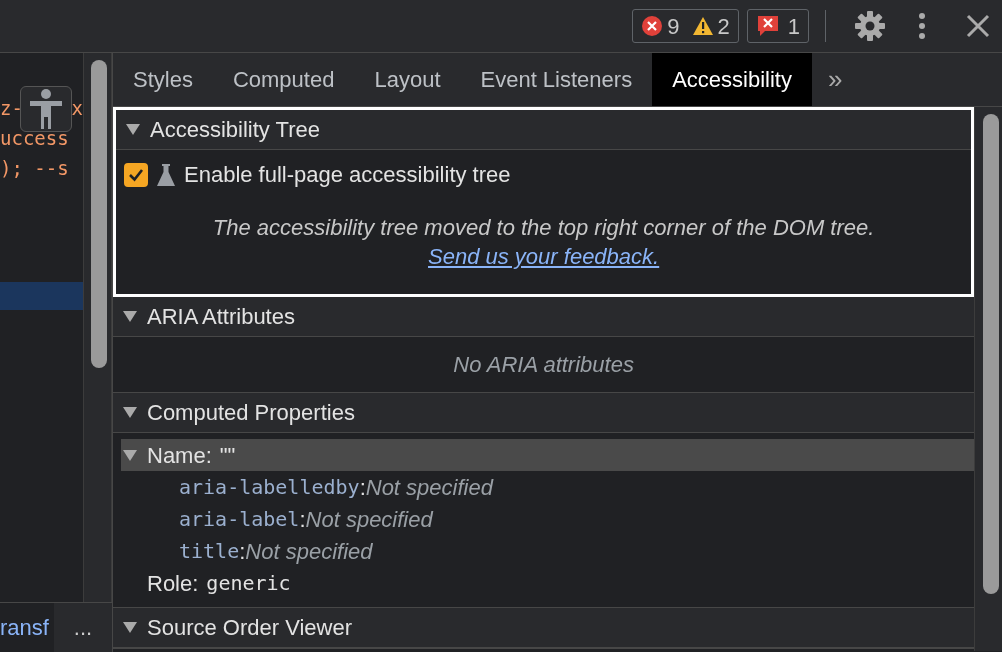 The image size is (1002, 652). Describe the element at coordinates (544, 256) in the screenshot. I see `feedback-link: Send us your feedback.` at that location.